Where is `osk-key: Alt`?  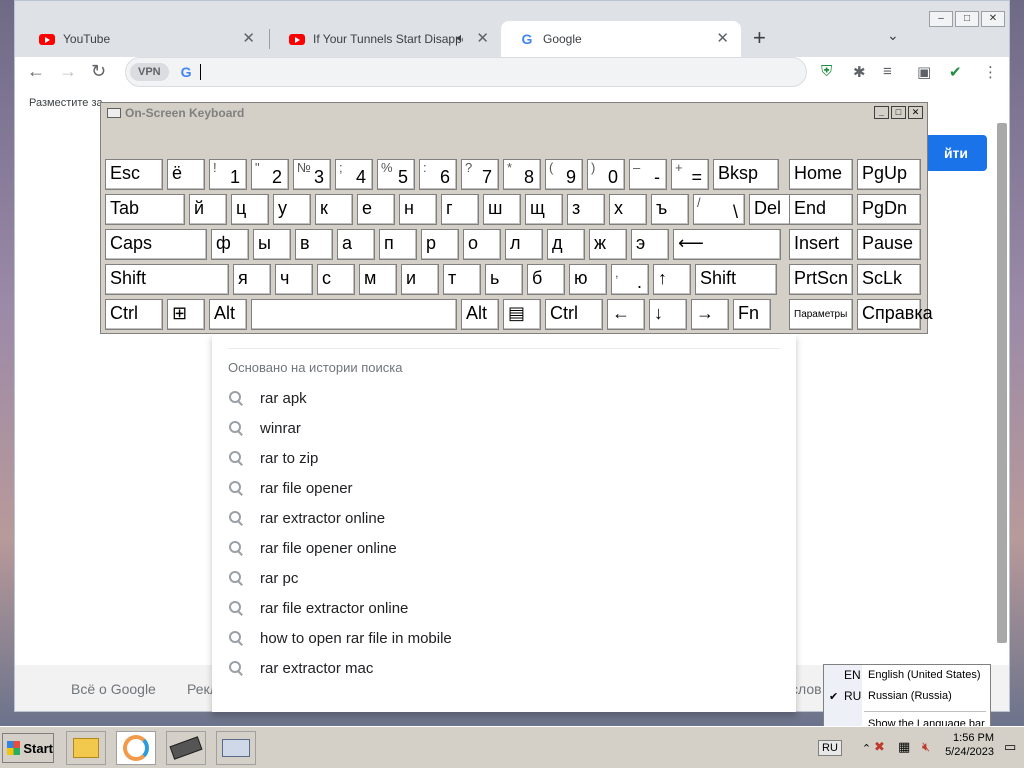
osk-key: Alt is located at coordinates (480, 314).